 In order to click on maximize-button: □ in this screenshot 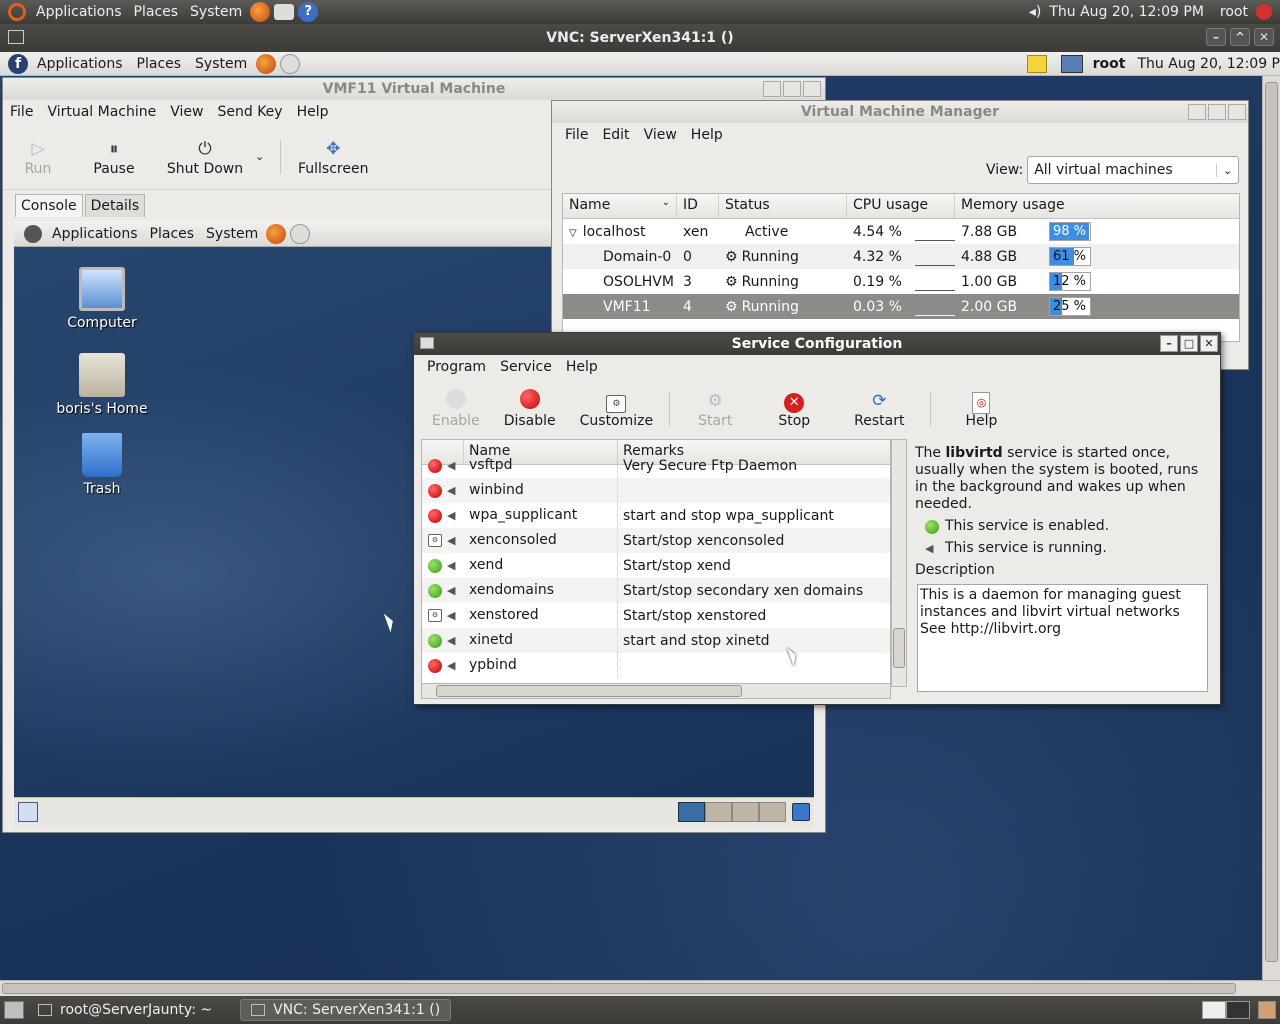, I will do `click(1189, 343)`.